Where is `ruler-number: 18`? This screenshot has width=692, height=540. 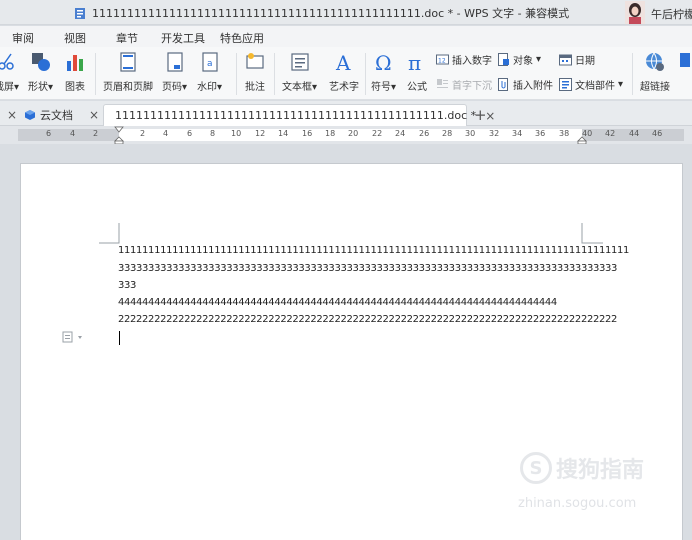
ruler-number: 18 is located at coordinates (330, 133).